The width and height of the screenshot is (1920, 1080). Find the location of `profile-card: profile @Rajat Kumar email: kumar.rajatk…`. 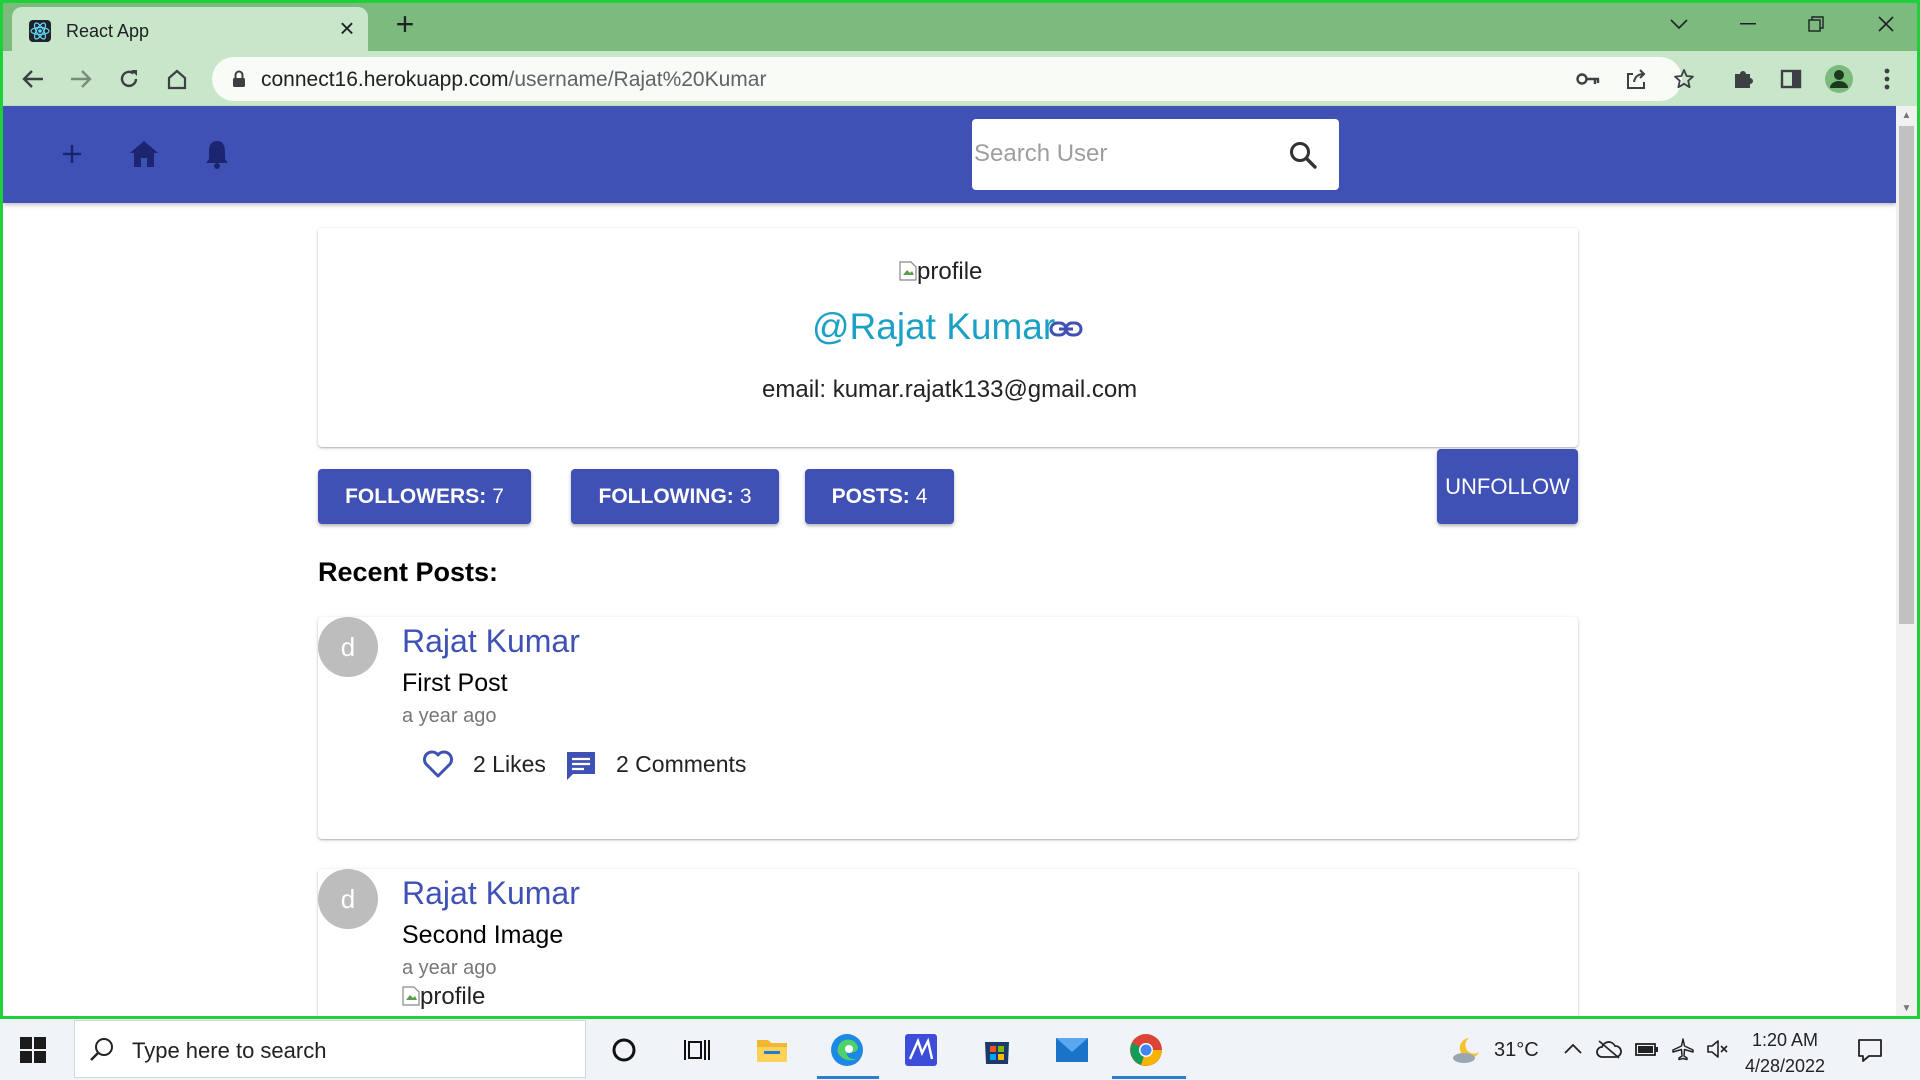

profile-card: profile @Rajat Kumar email: kumar.rajatk… is located at coordinates (948, 337).